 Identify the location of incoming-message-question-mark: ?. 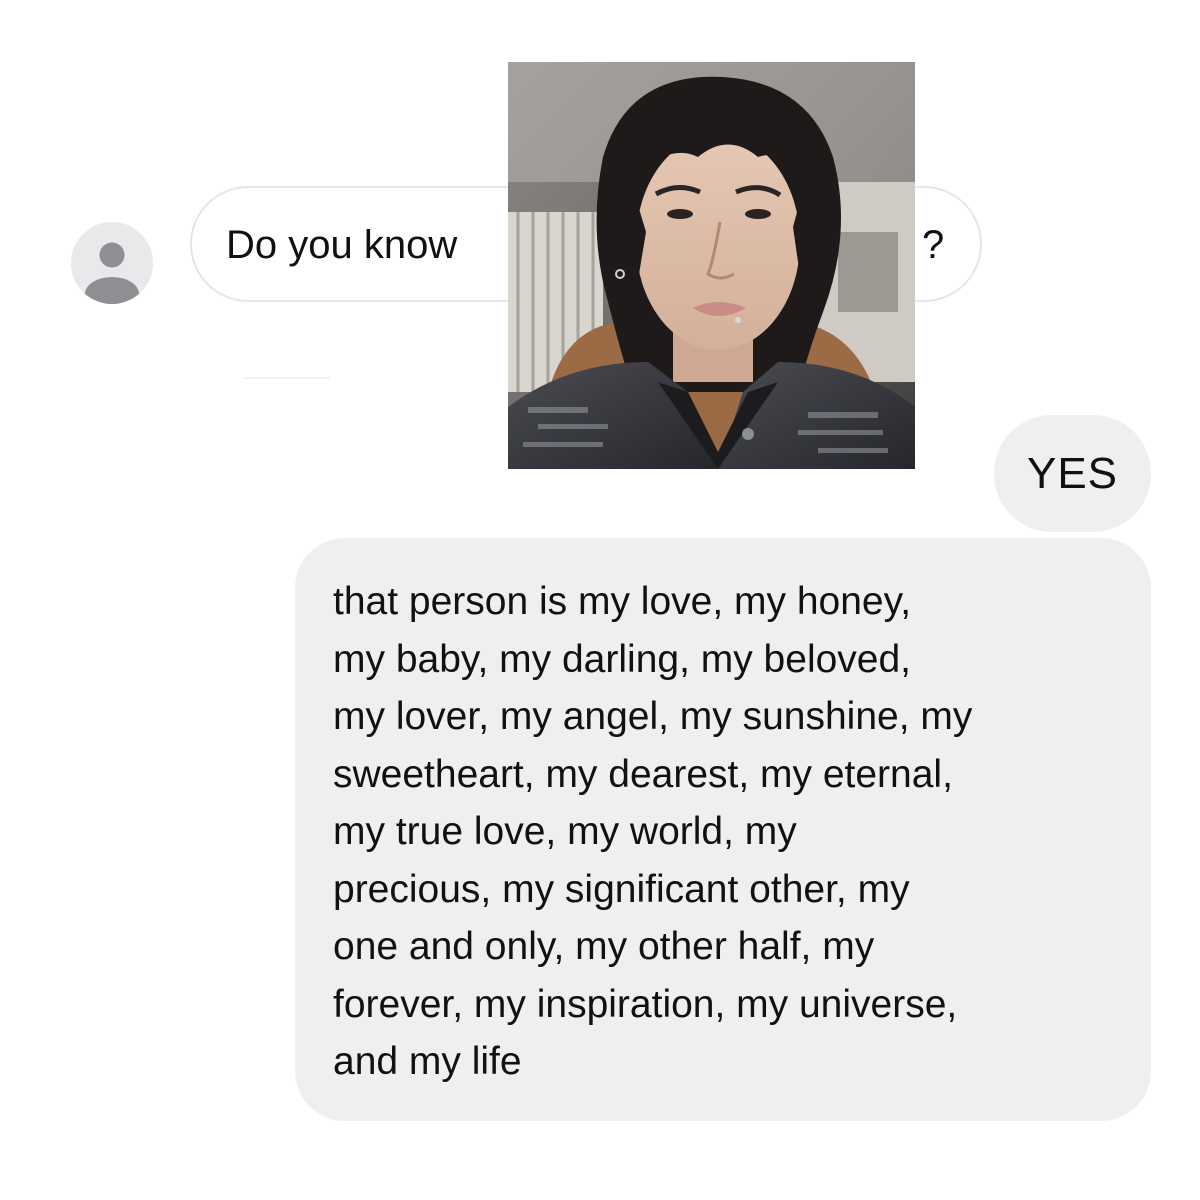
(933, 245).